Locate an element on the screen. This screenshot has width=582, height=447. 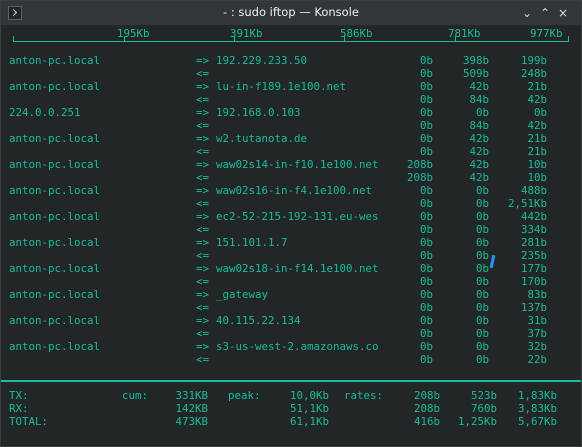
flow-source-host: 224.0.0.251 is located at coordinates (45, 112).